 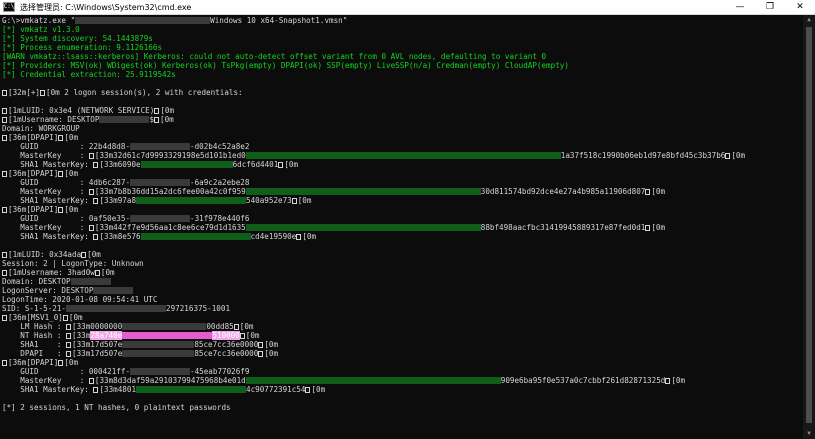 I want to click on scroll-down-icon: ▼, so click(x=809, y=434).